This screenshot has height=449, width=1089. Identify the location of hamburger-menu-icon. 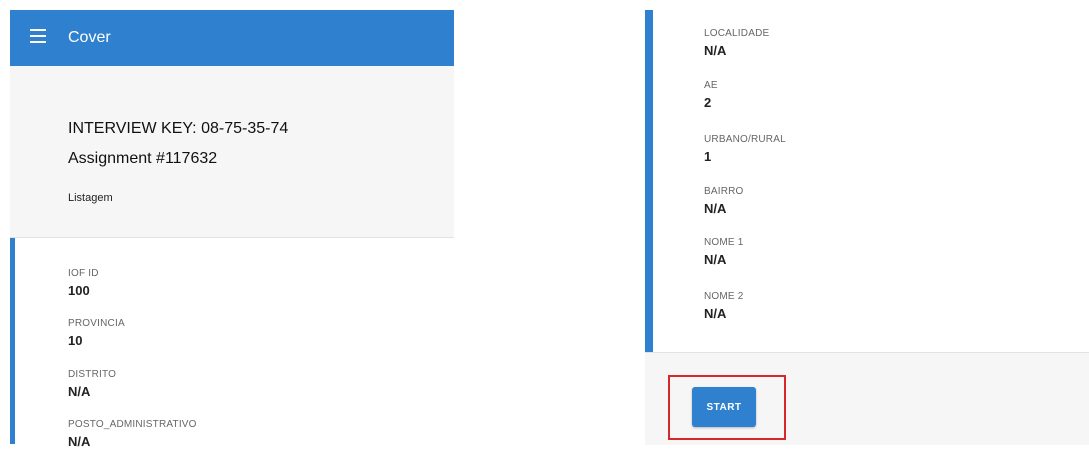
(38, 36).